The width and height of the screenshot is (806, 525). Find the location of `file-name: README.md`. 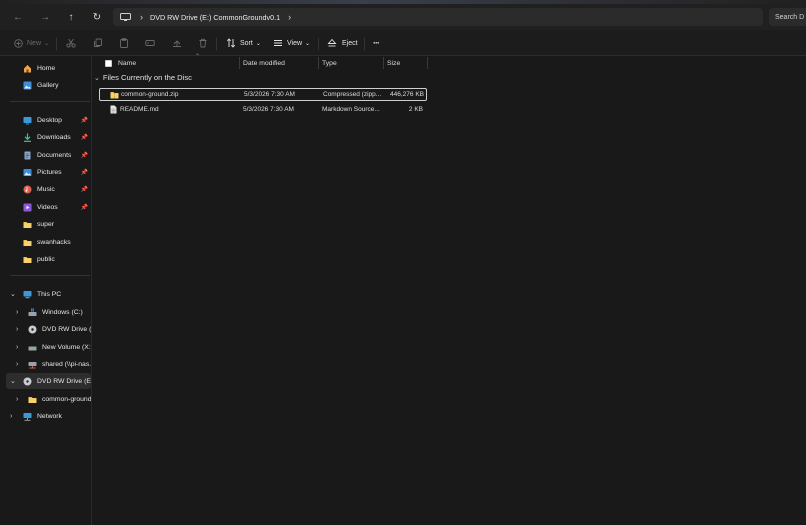

file-name: README.md is located at coordinates (139, 109).